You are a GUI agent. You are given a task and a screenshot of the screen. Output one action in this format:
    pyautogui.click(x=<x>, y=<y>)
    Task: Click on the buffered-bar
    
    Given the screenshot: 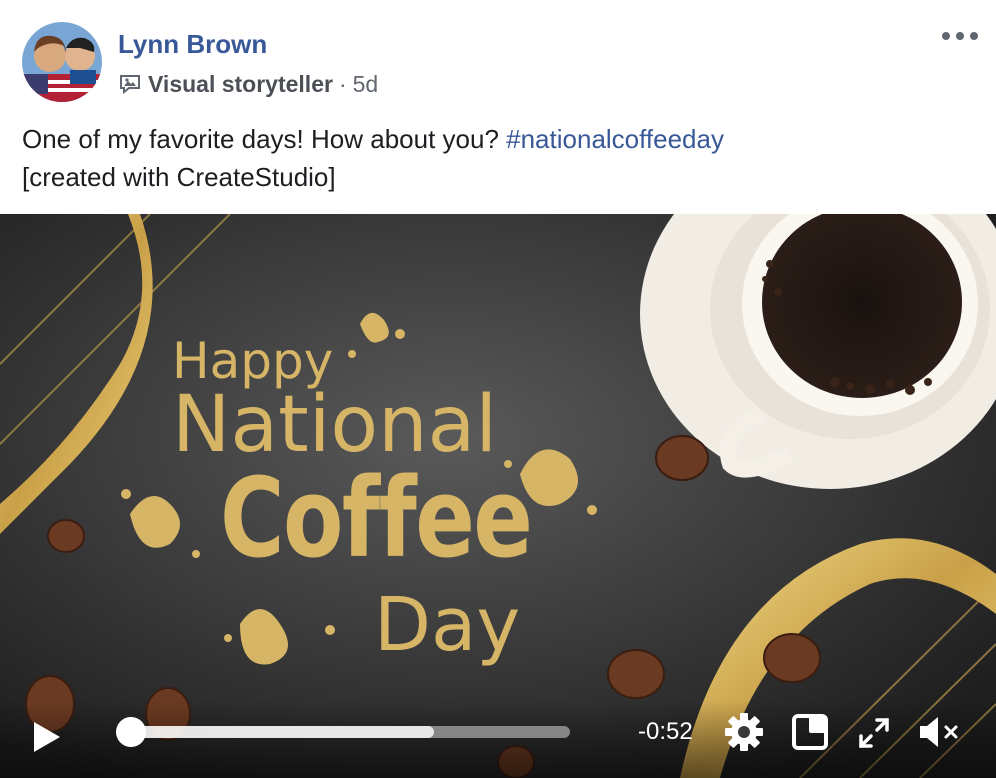 What is the action you would take?
    pyautogui.click(x=282, y=732)
    